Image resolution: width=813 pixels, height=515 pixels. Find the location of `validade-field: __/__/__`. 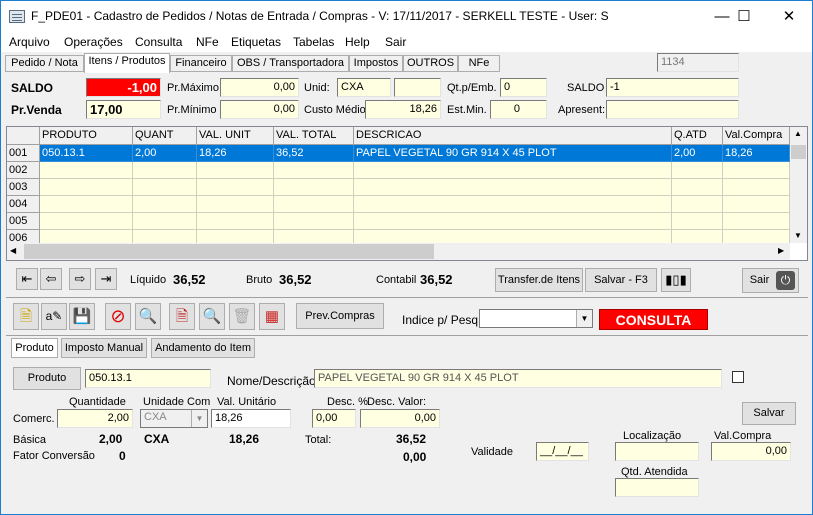

validade-field: __/__/__ is located at coordinates (562, 451).